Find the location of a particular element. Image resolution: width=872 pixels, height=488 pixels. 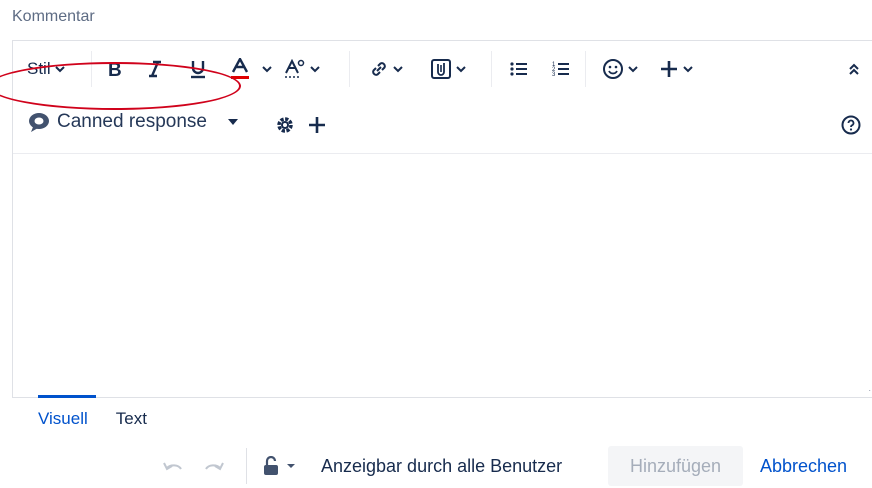

canned-response-label: Canned response is located at coordinates (132, 121).